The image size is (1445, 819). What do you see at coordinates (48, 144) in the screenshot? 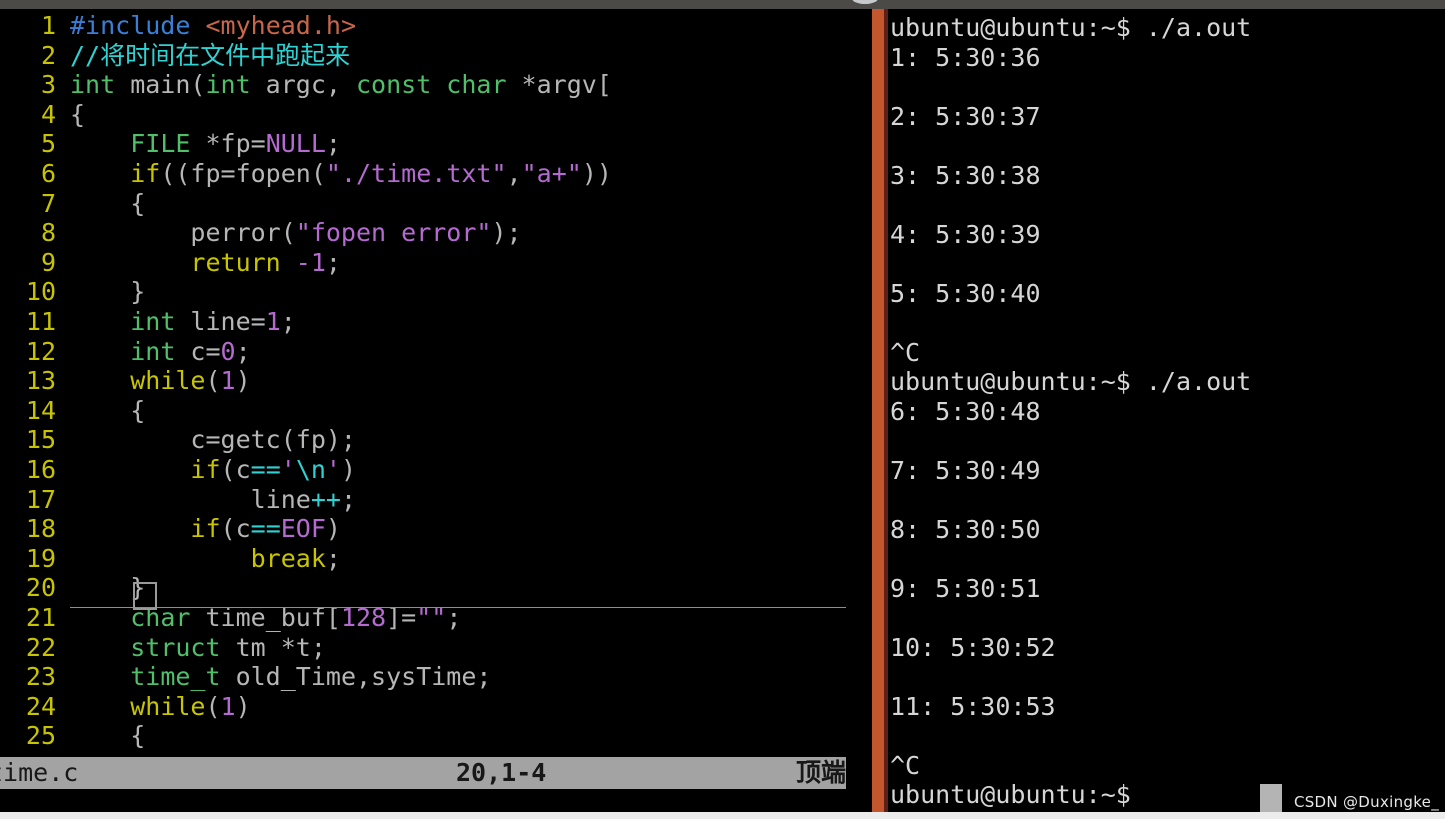
I see `line-number: 5` at bounding box center [48, 144].